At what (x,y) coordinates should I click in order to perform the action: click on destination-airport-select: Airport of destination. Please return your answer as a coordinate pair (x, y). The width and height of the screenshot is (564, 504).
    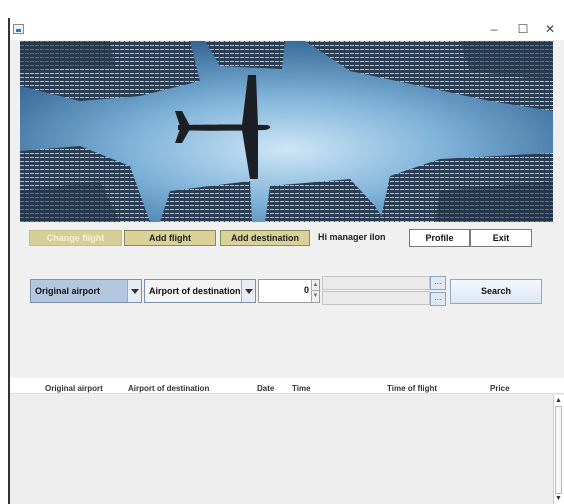
    Looking at the image, I should click on (200, 291).